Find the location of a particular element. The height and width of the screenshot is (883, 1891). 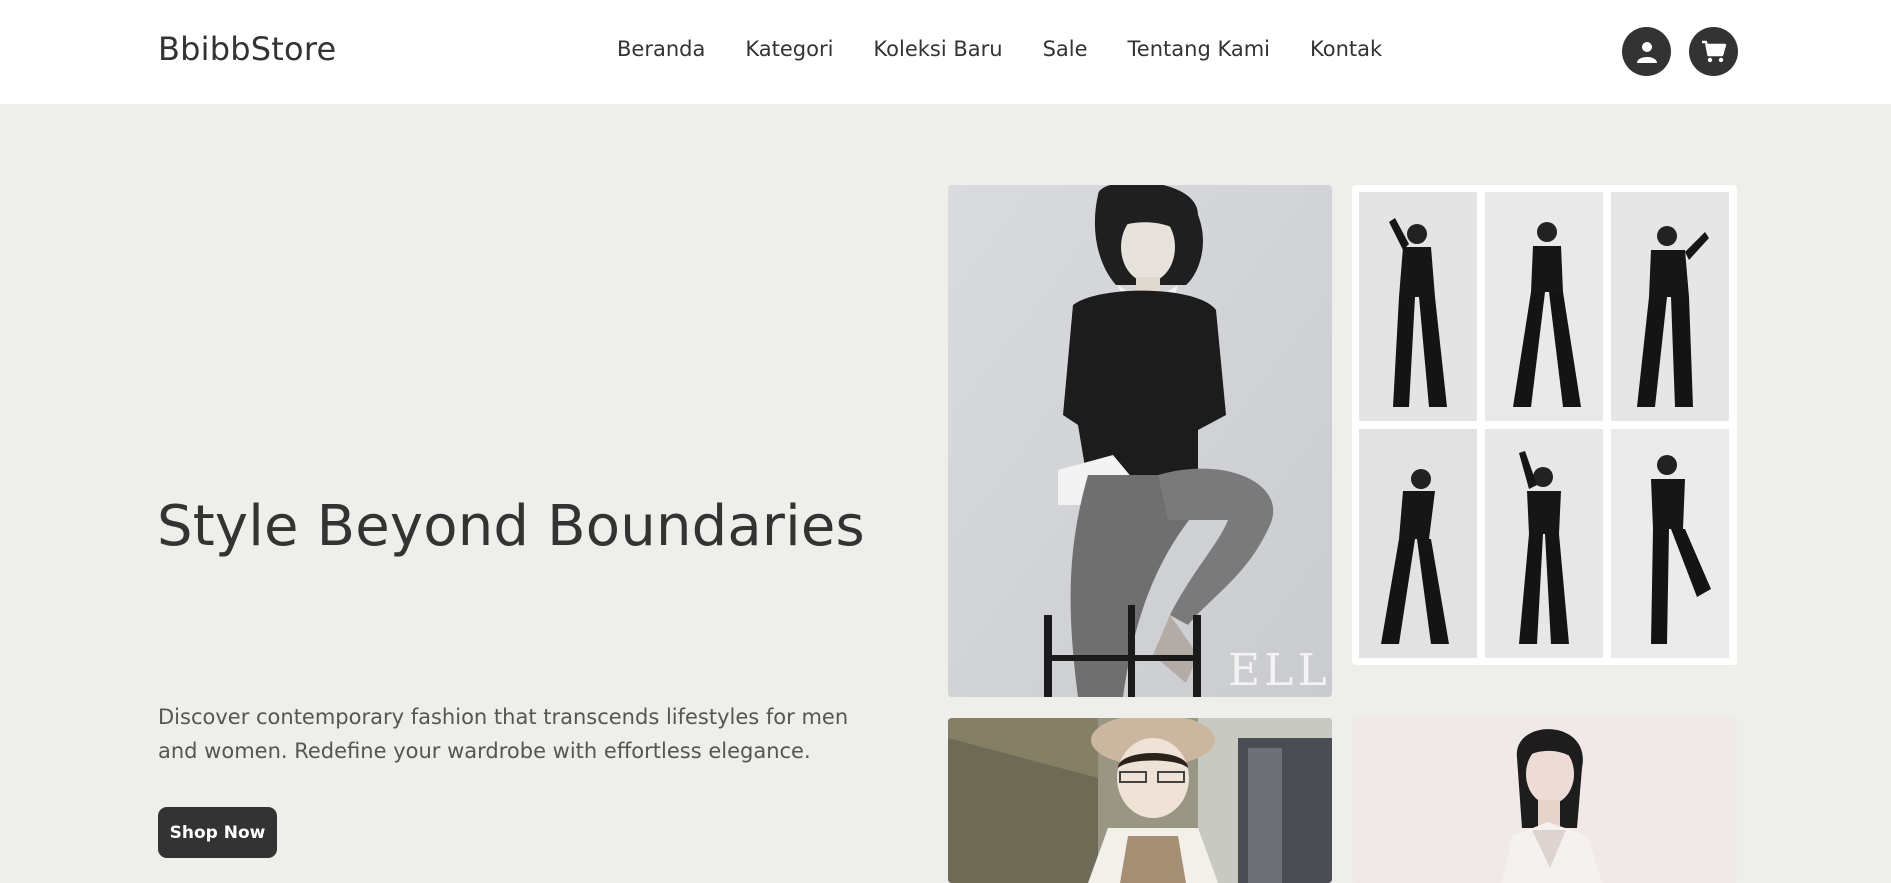

account-button is located at coordinates (1646, 51).